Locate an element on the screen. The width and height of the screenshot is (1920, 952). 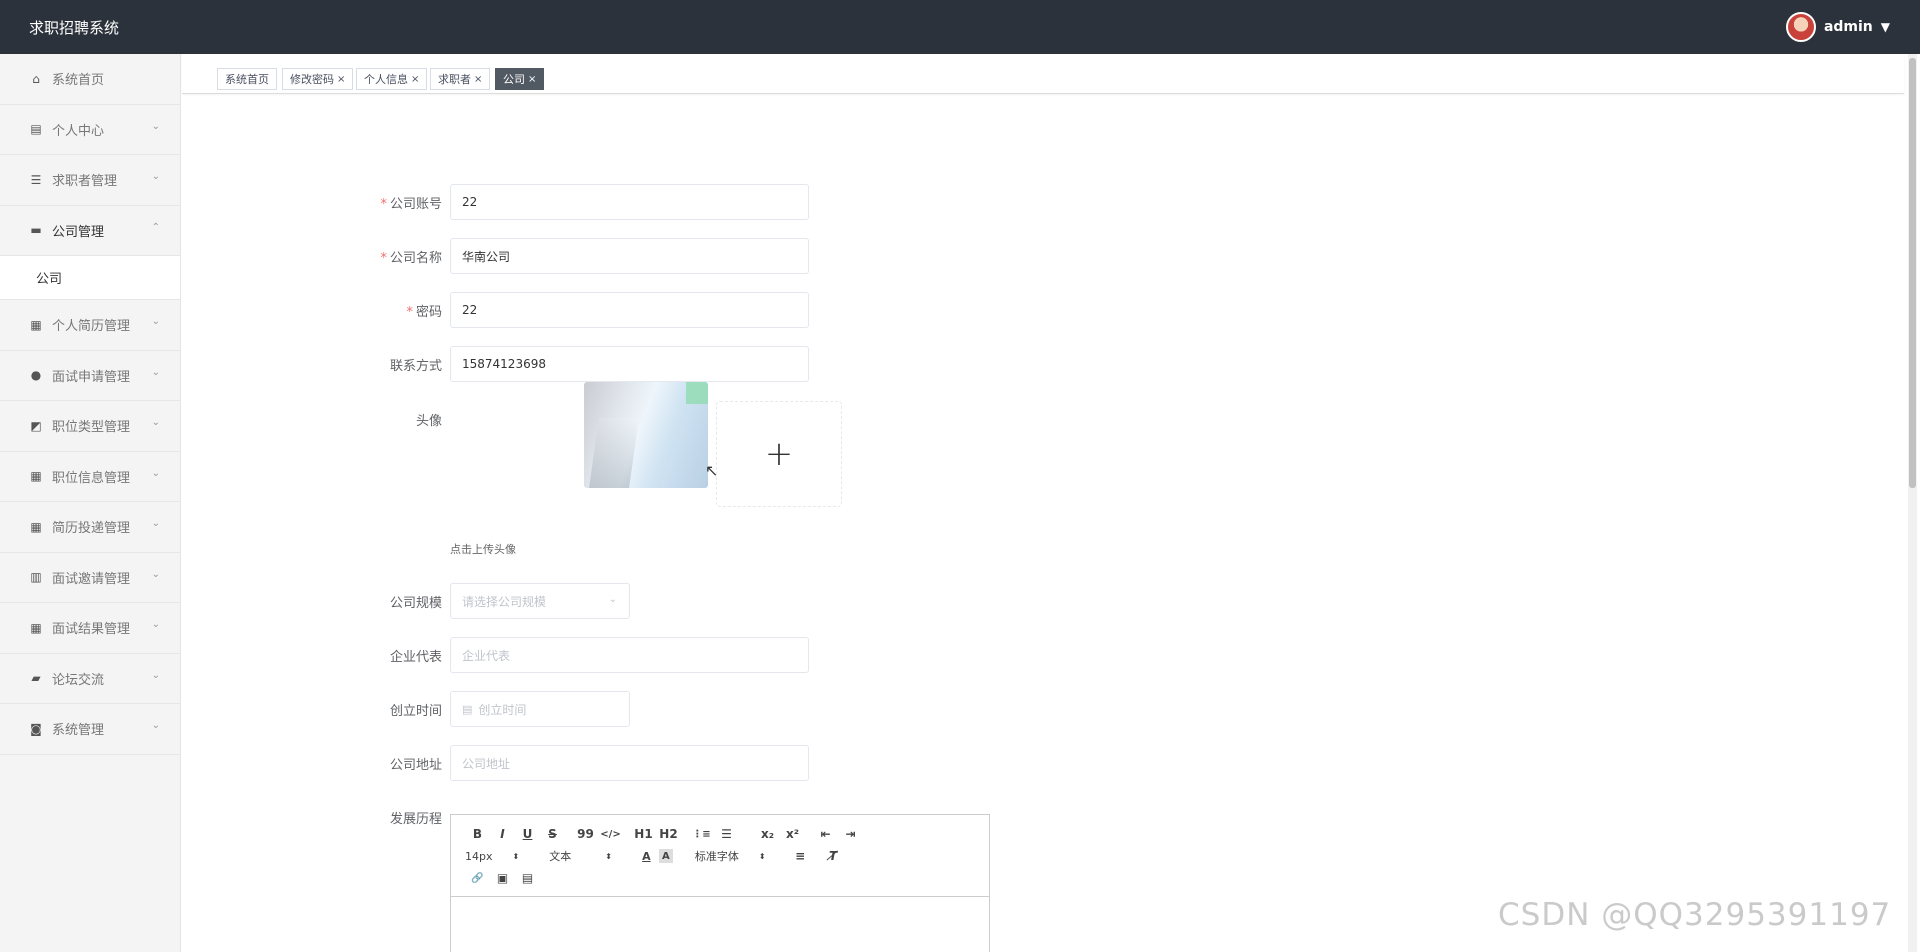
sidebar-item-label: 面试邀请管理 is located at coordinates (91, 579).